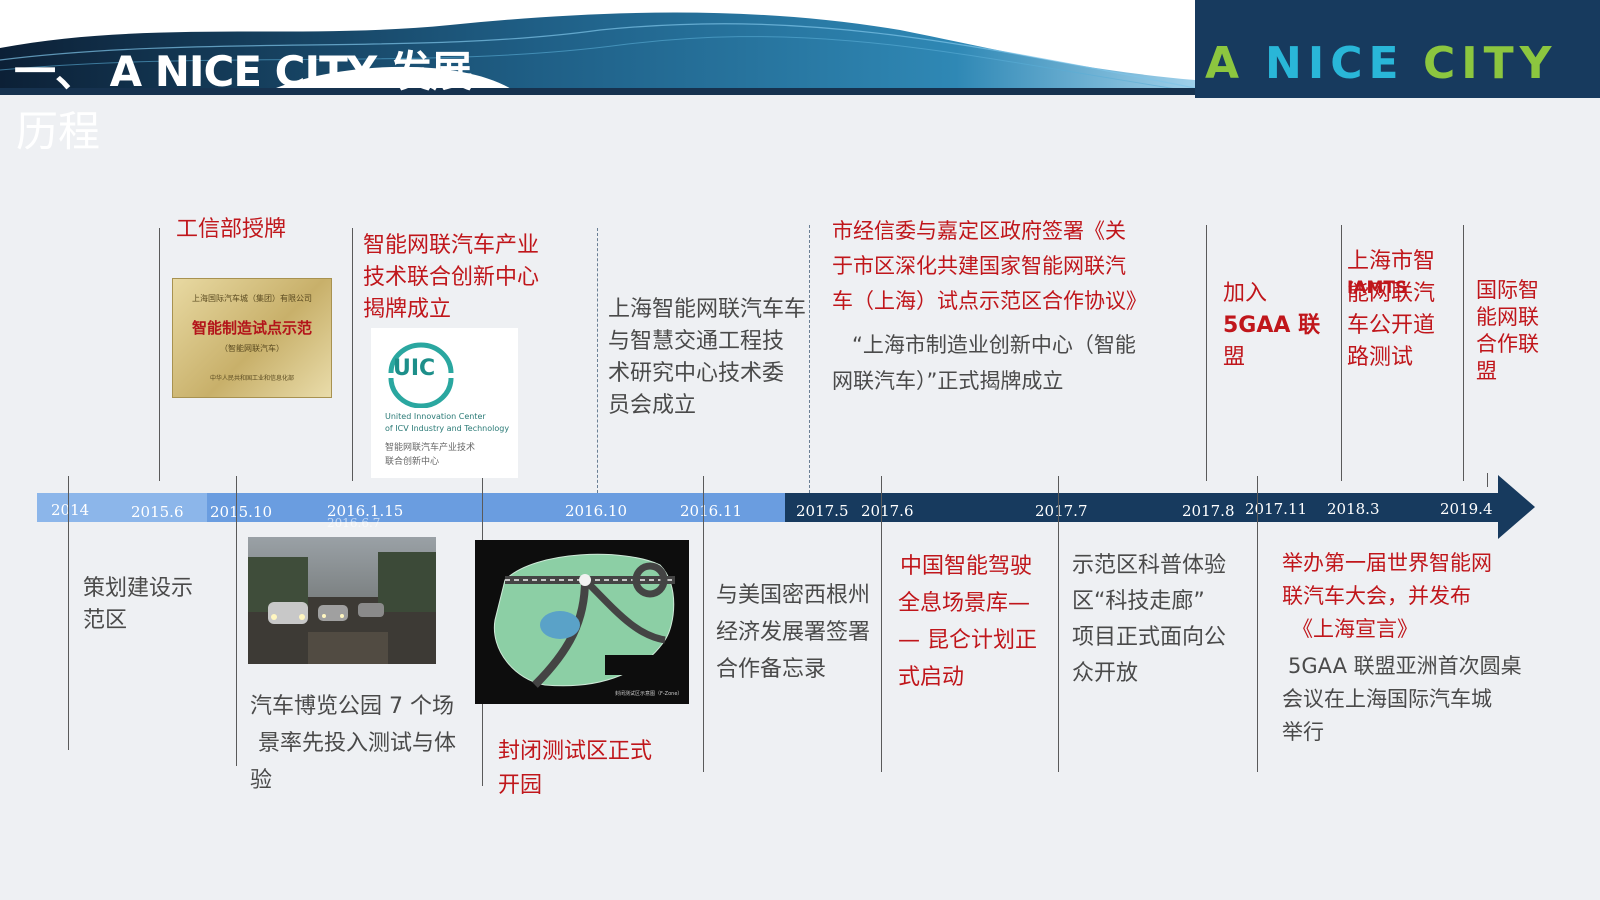 This screenshot has width=1600, height=900. What do you see at coordinates (261, 780) in the screenshot?
I see `text-line: 验` at bounding box center [261, 780].